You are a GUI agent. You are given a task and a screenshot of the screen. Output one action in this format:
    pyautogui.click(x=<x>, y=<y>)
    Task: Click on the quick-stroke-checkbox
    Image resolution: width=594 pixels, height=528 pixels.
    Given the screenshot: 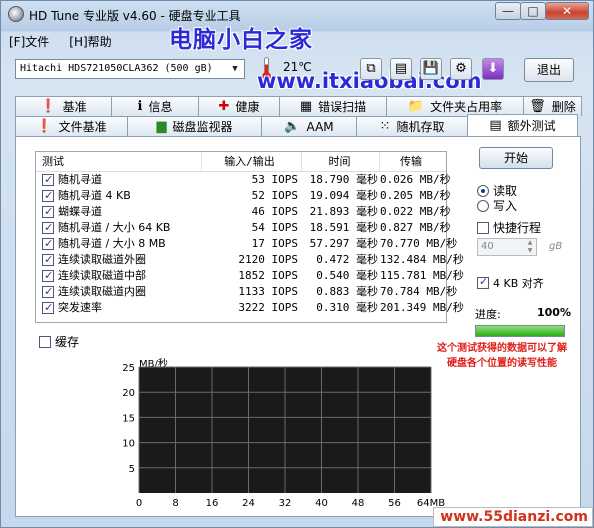 What is the action you would take?
    pyautogui.click(x=483, y=227)
    